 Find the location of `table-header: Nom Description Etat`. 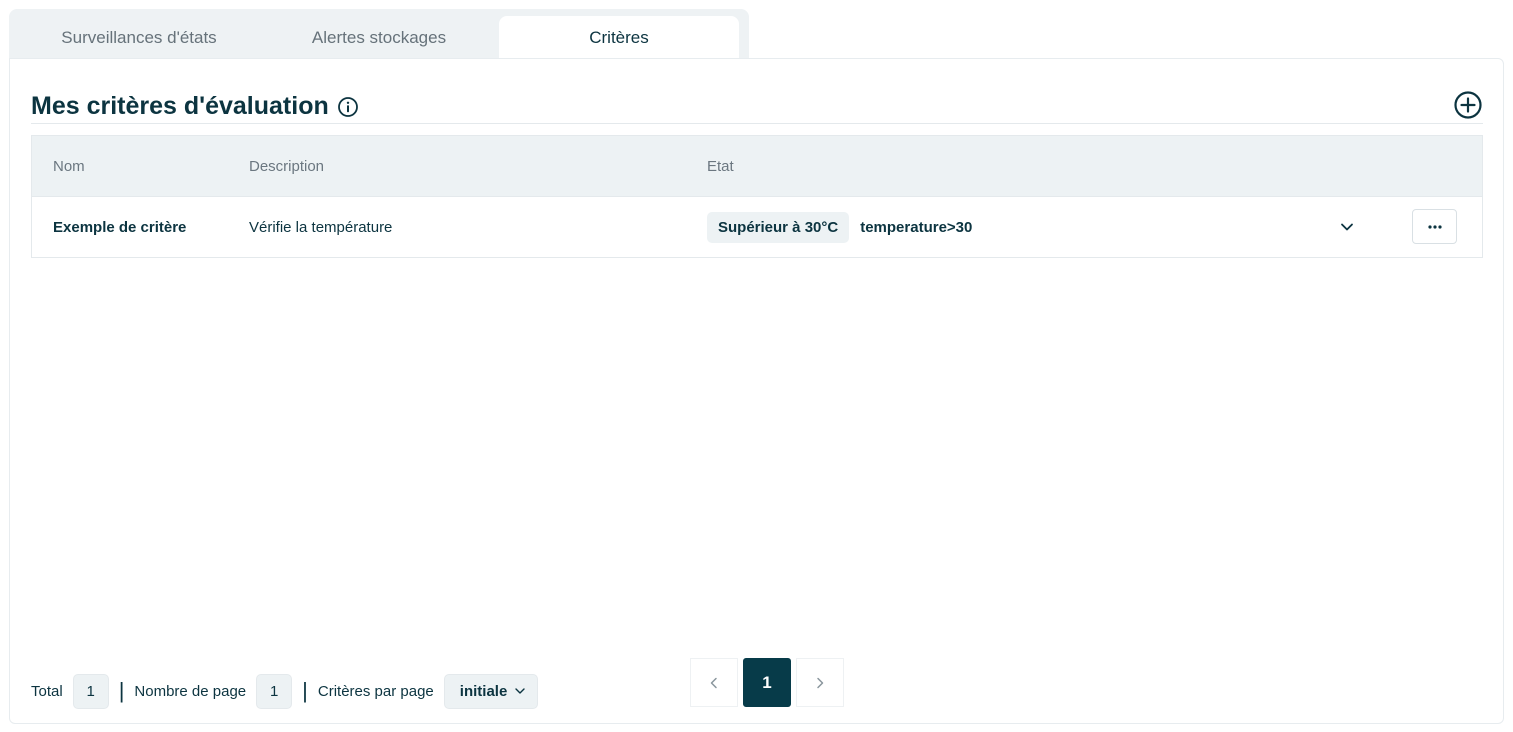

table-header: Nom Description Etat is located at coordinates (757, 166).